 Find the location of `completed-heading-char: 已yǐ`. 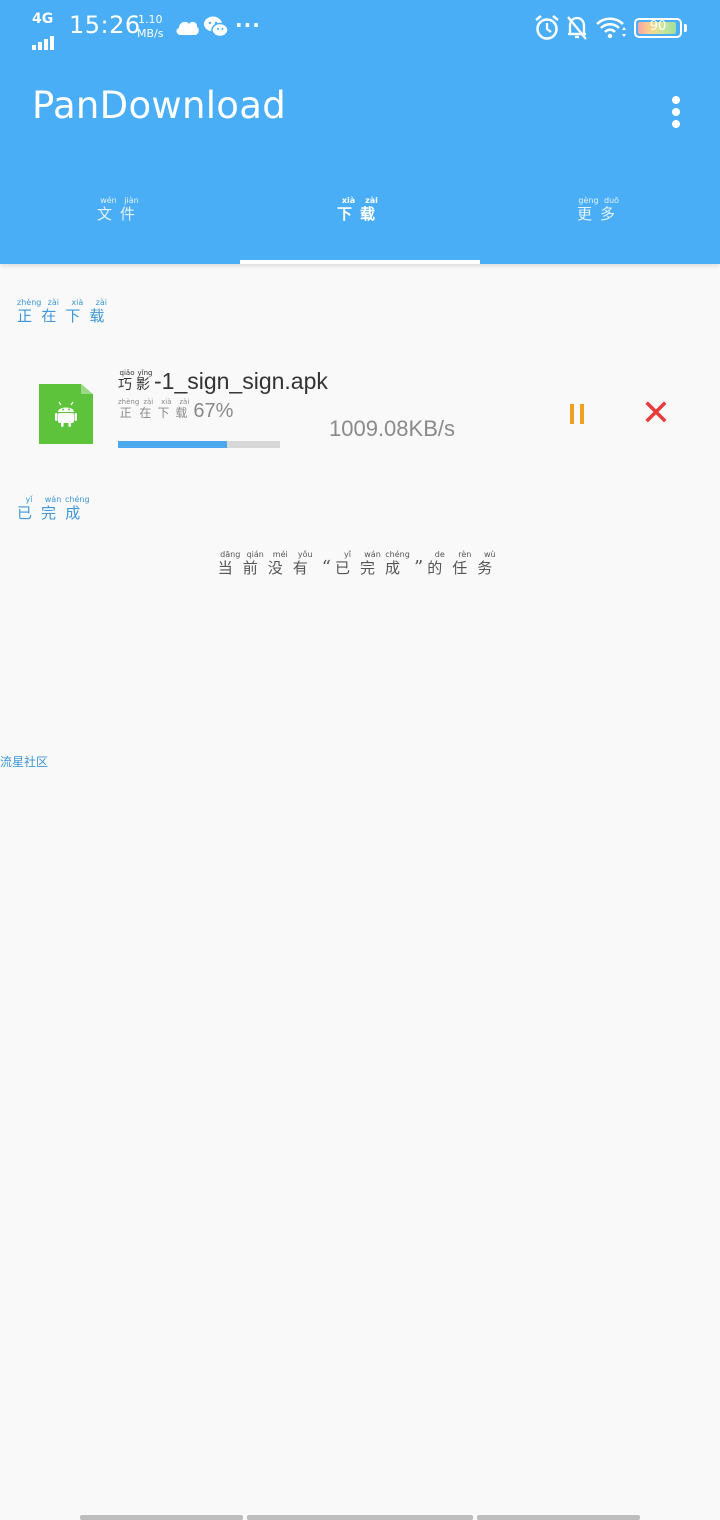

completed-heading-char: 已yǐ is located at coordinates (29, 508).